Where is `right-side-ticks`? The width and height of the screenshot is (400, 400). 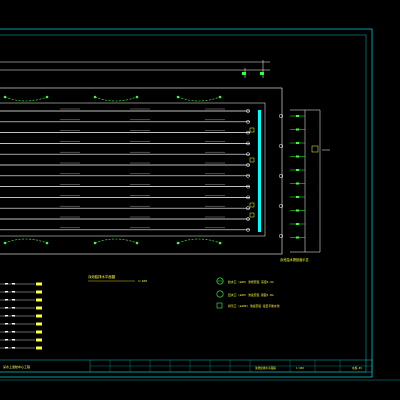 right-side-ticks is located at coordinates (297, 177).